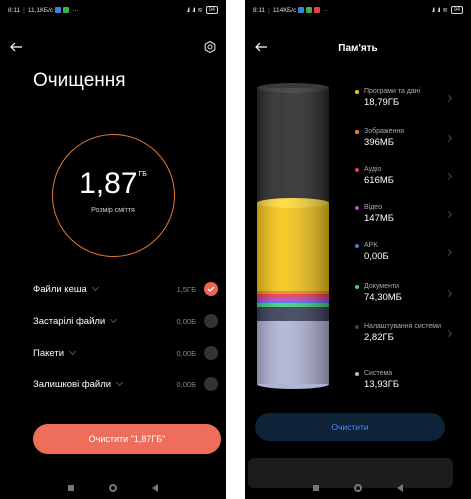  What do you see at coordinates (125, 289) in the screenshot?
I see `row-cache-files: Файли кеша 1,5ГБ` at bounding box center [125, 289].